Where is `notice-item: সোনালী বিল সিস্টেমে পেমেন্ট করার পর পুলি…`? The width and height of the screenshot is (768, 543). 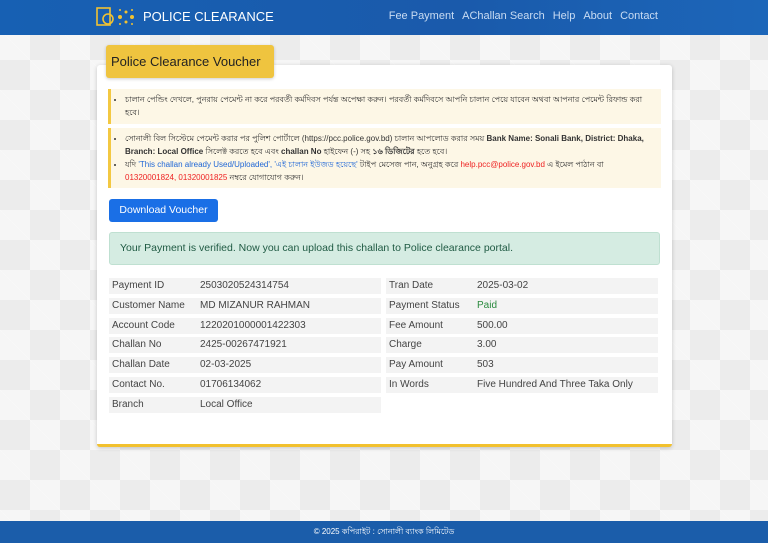 notice-item: সোনালী বিল সিস্টেমে পেমেন্ট করার পর পুলি… is located at coordinates (390, 145).